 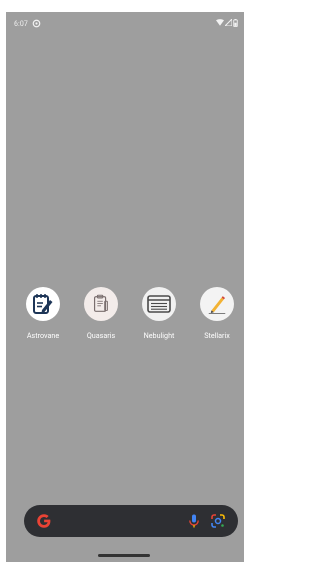 I want to click on wifi-icon, so click(x=220, y=23).